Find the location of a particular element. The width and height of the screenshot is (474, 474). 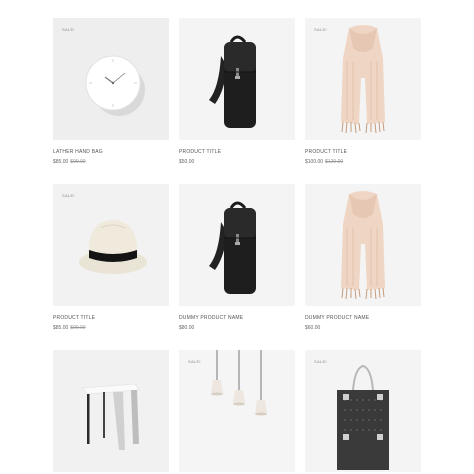

price: $100.00 is located at coordinates (314, 162).